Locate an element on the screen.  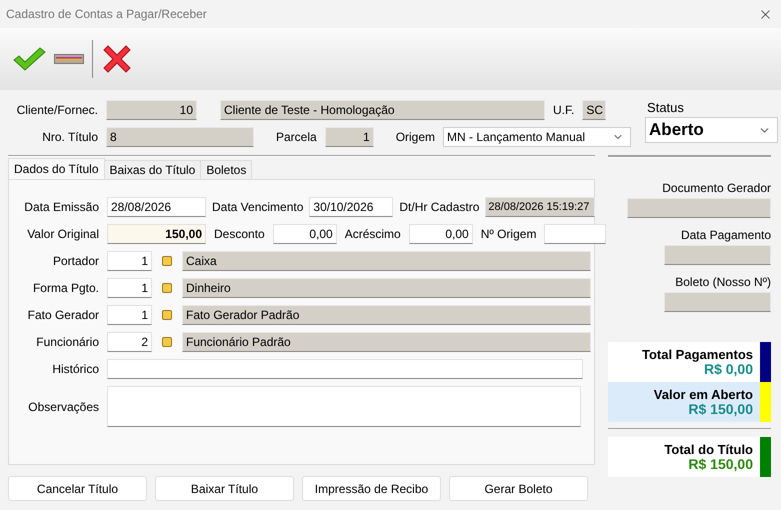
field-label: Documento Gerador is located at coordinates (716, 188).